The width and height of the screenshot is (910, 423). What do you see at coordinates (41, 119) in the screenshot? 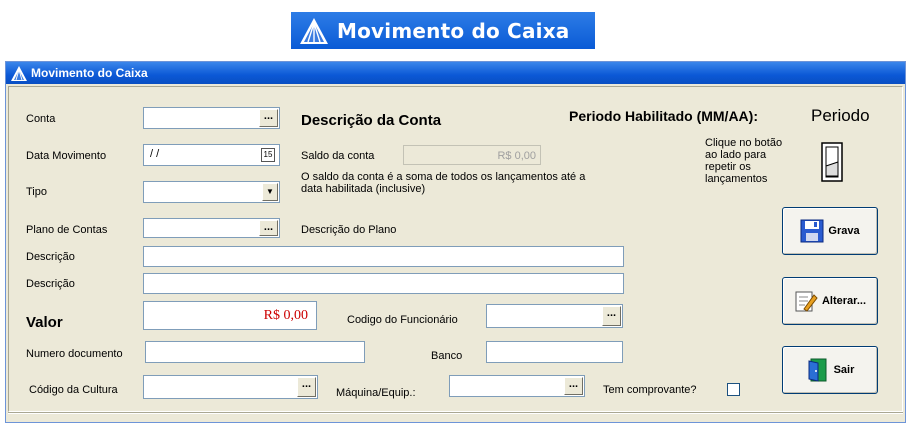
I see `conta-label: Conta` at bounding box center [41, 119].